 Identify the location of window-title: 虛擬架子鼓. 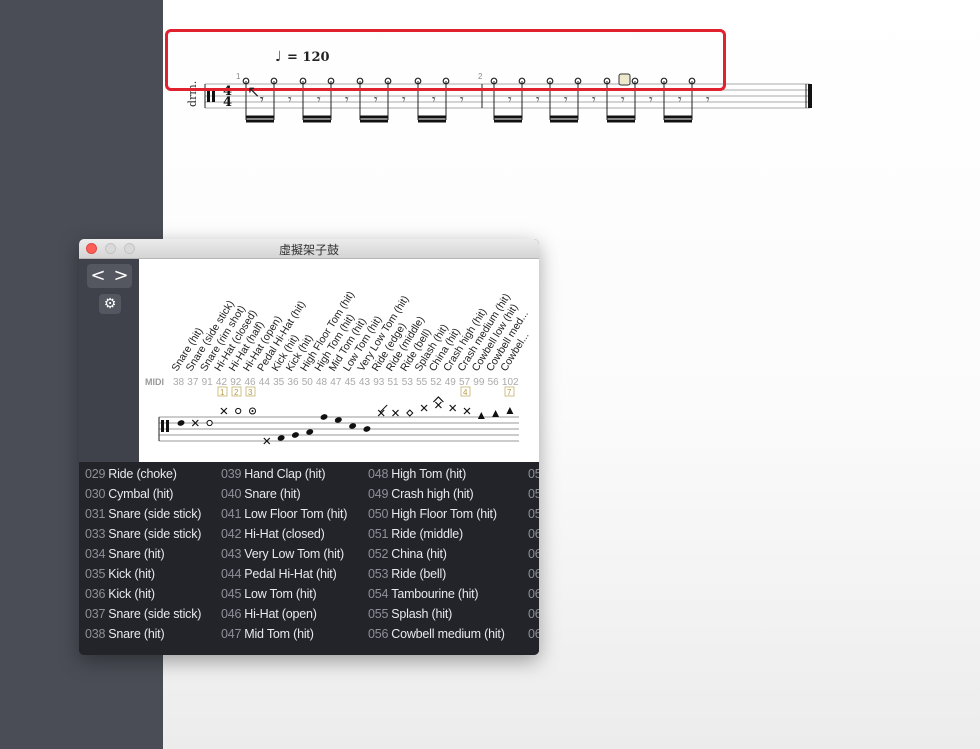
(308, 250).